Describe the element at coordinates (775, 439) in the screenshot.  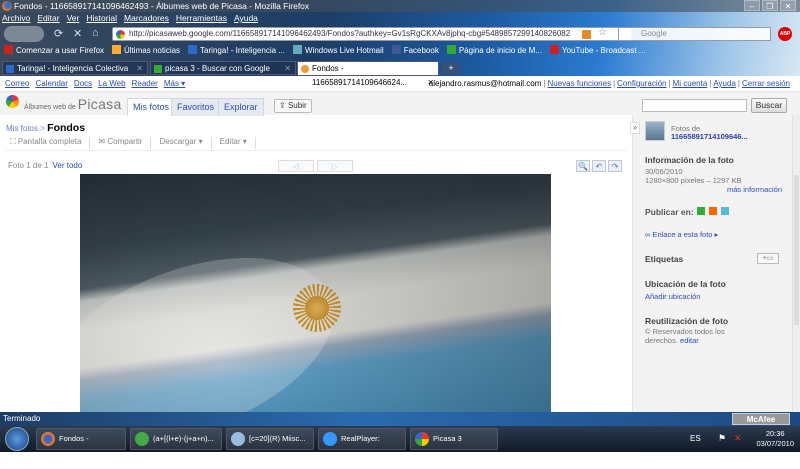
I see `clock: 20:36 03/07/2010` at that location.